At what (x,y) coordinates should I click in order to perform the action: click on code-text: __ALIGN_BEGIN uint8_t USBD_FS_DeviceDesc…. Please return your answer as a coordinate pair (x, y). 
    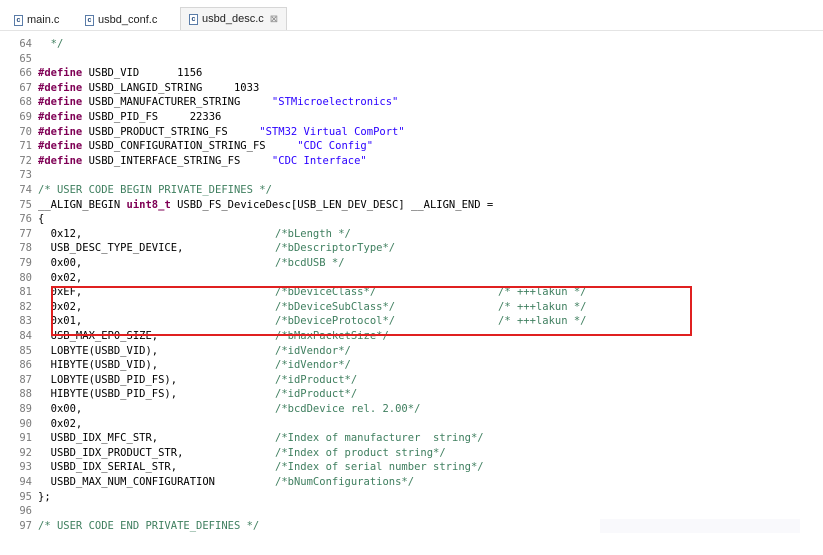
    Looking at the image, I should click on (265, 205).